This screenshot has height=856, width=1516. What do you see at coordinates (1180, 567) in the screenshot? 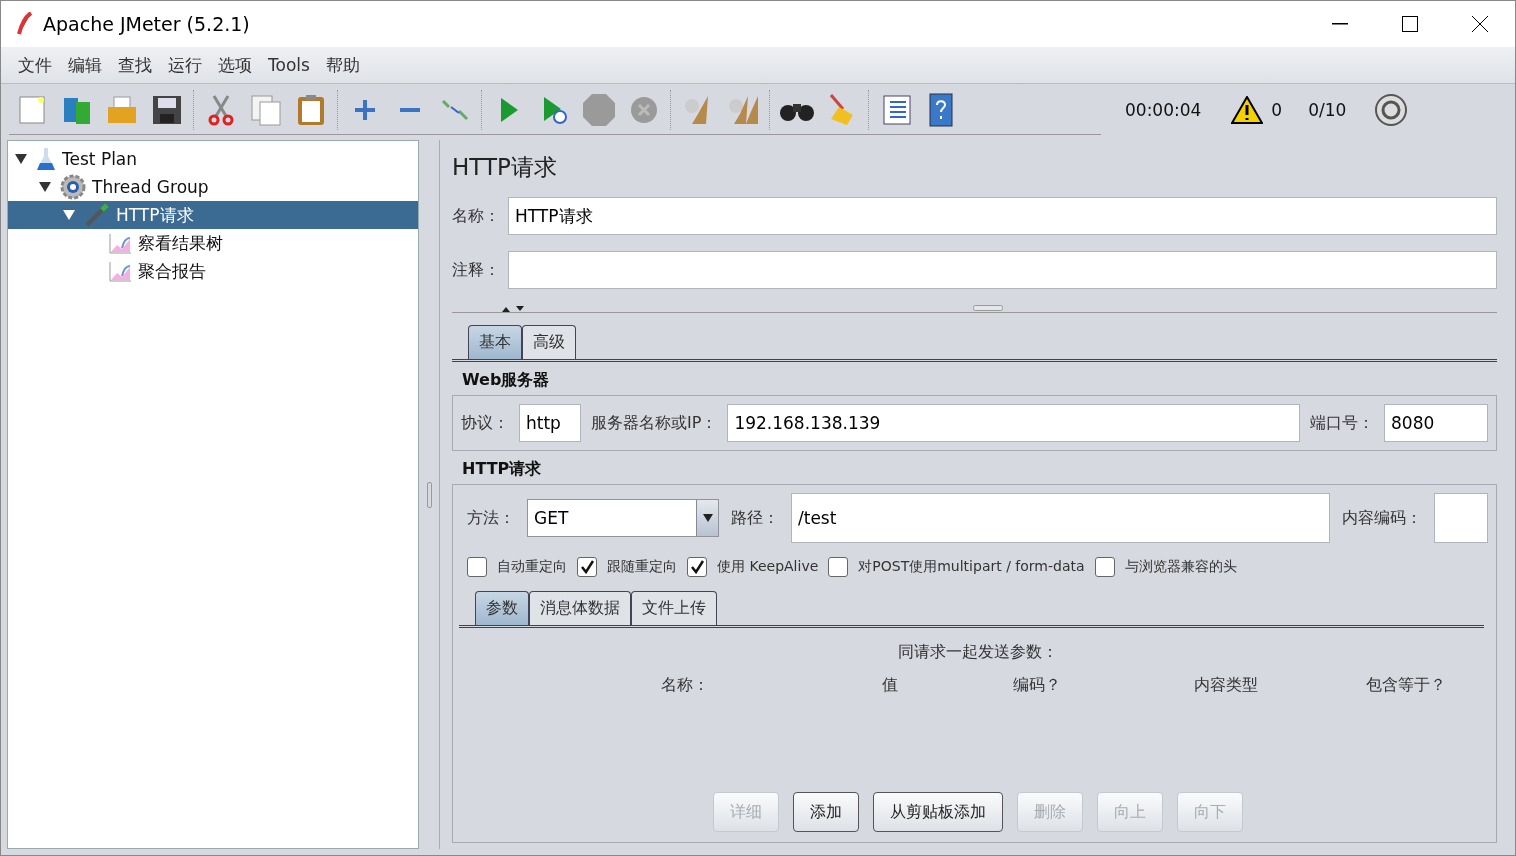
I see `checkbox-label: 与浏览器兼容的头` at bounding box center [1180, 567].